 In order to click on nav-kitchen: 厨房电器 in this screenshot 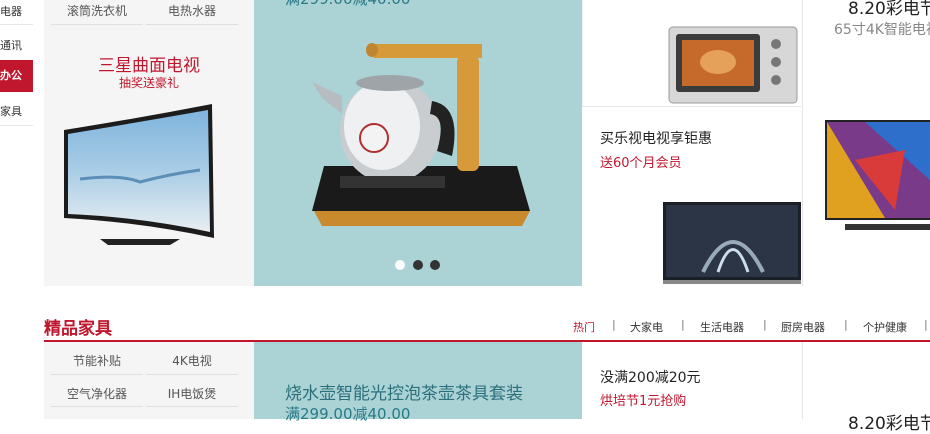, I will do `click(803, 327)`.